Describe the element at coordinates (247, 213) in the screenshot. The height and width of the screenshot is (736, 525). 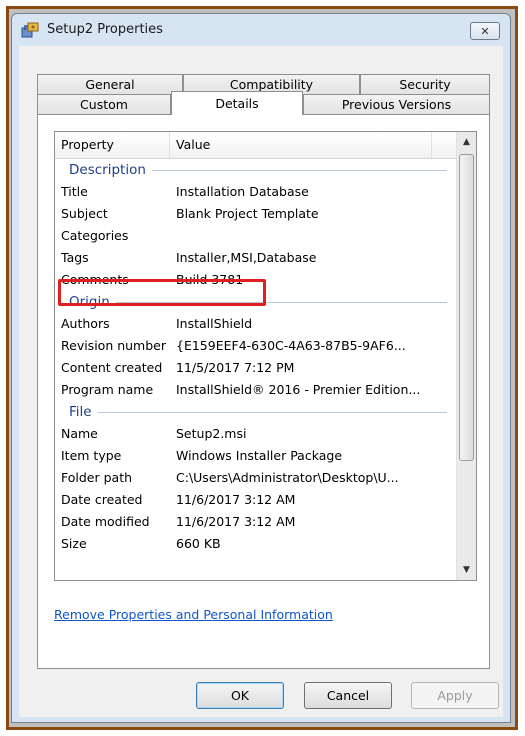
I see `property-value: Blank Project Template` at that location.